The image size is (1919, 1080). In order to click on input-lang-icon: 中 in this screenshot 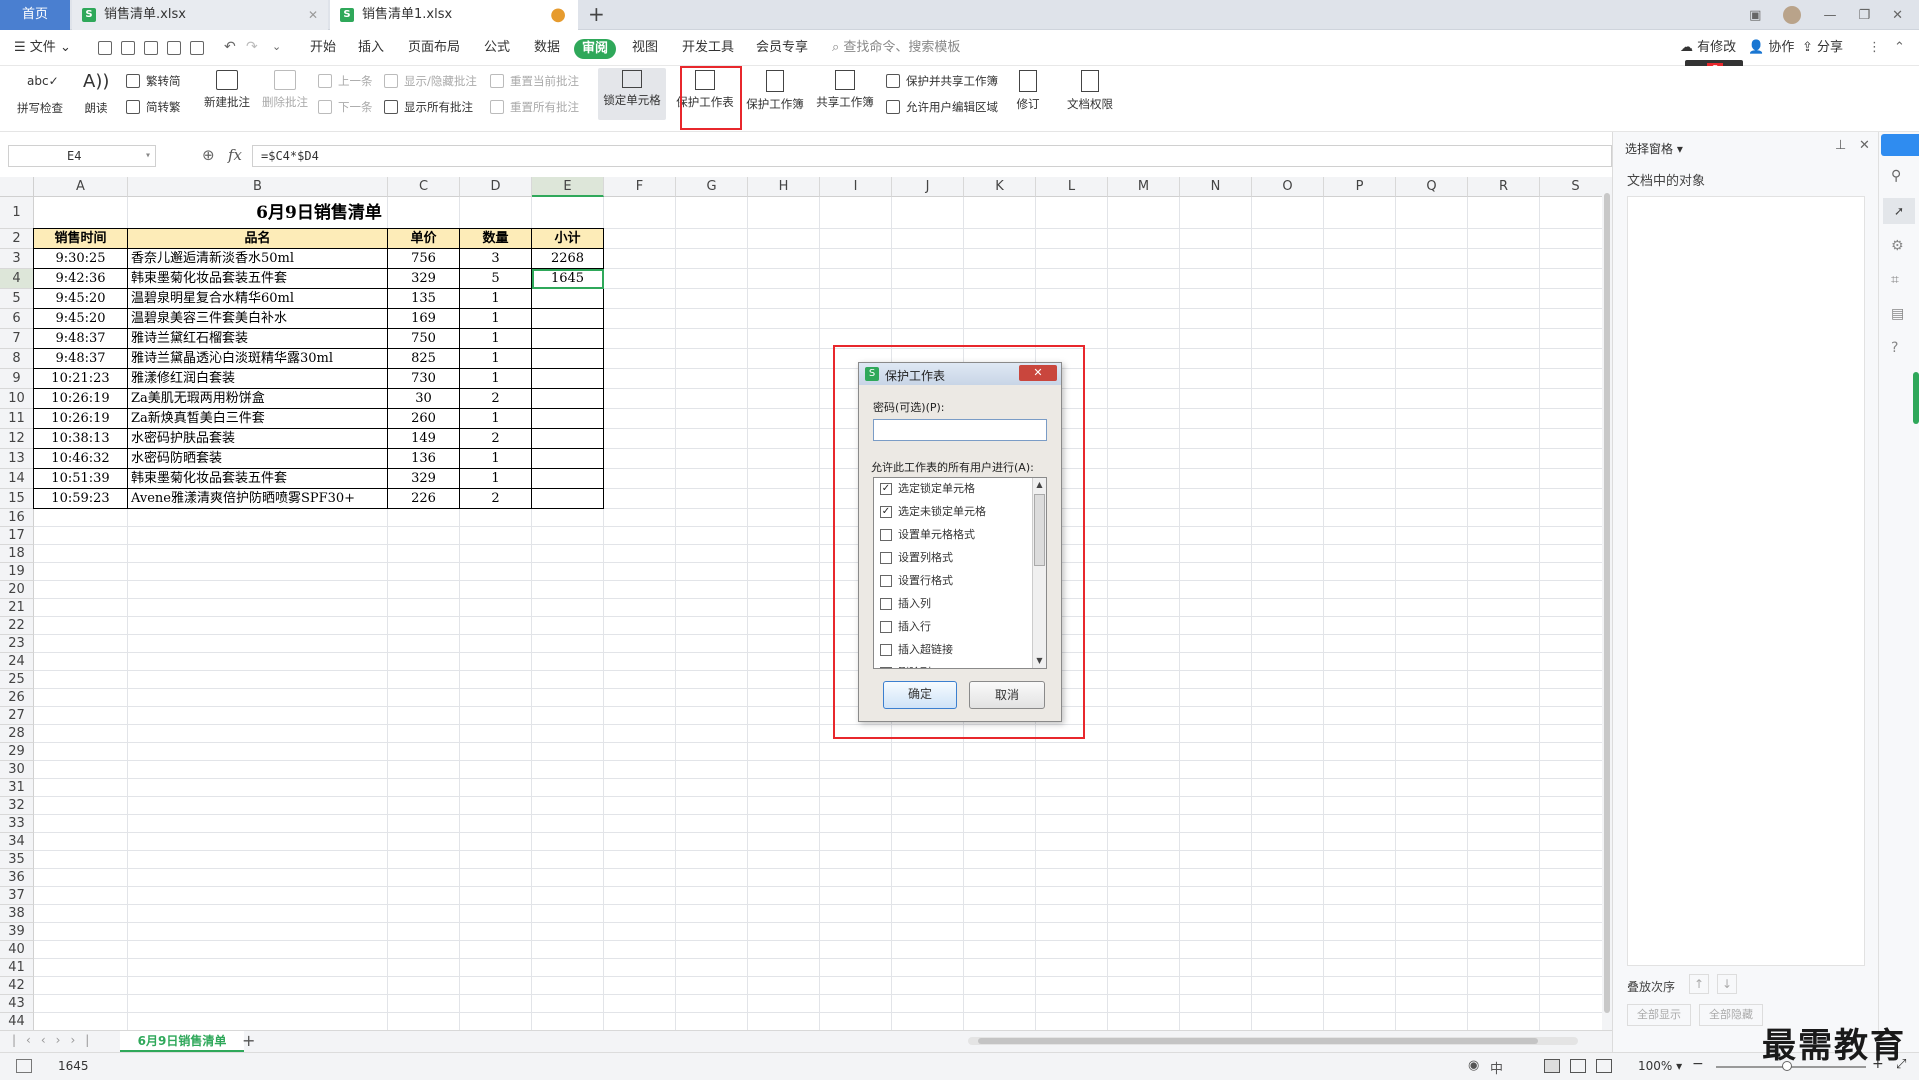, I will do `click(1496, 1067)`.